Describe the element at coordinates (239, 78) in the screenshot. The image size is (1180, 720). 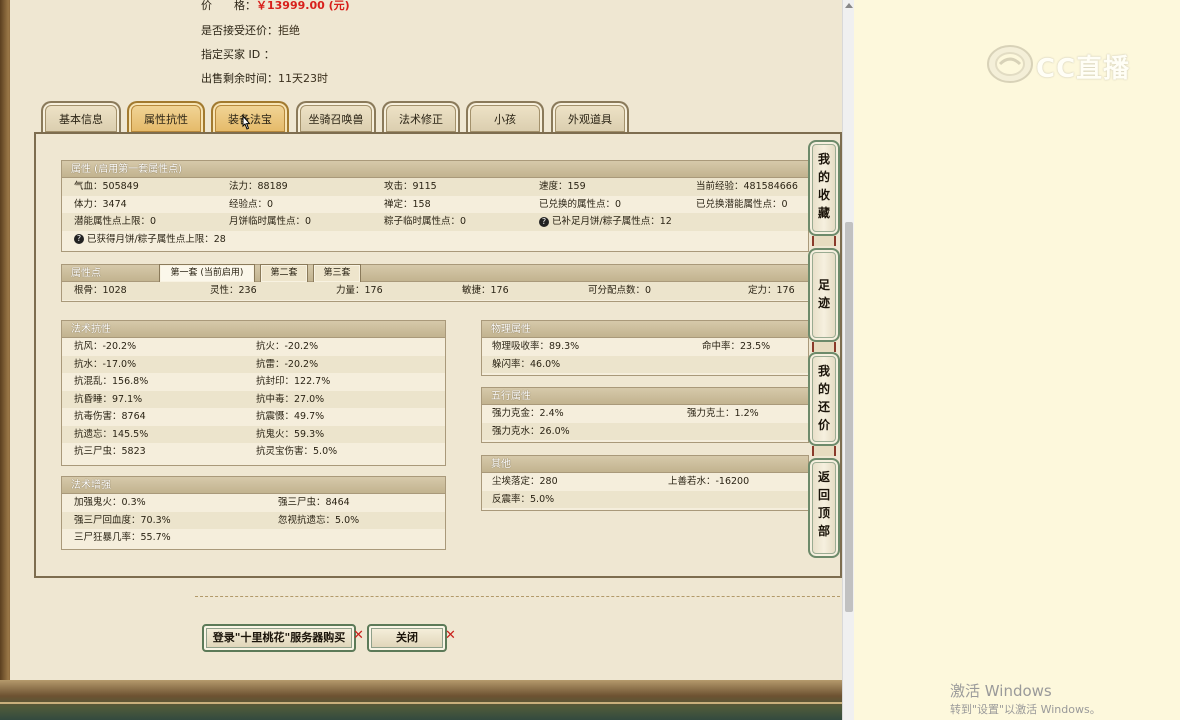
I see `time-left-label: 出售剩余时间：` at that location.